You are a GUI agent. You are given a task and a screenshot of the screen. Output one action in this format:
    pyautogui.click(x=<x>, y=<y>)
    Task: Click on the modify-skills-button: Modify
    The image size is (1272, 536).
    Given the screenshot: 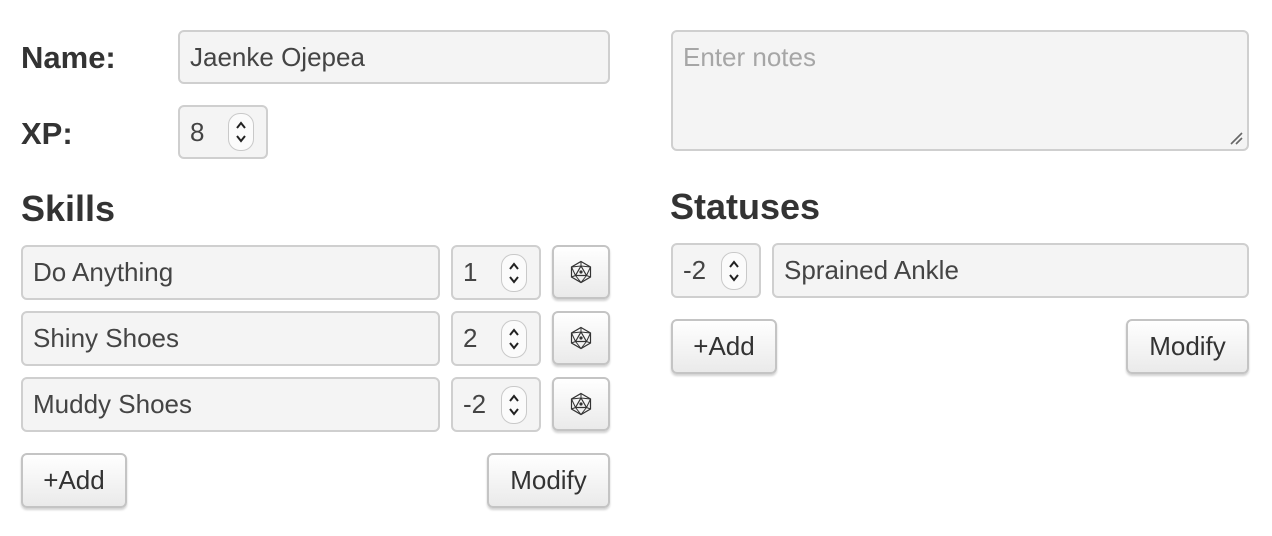 What is the action you would take?
    pyautogui.click(x=548, y=480)
    